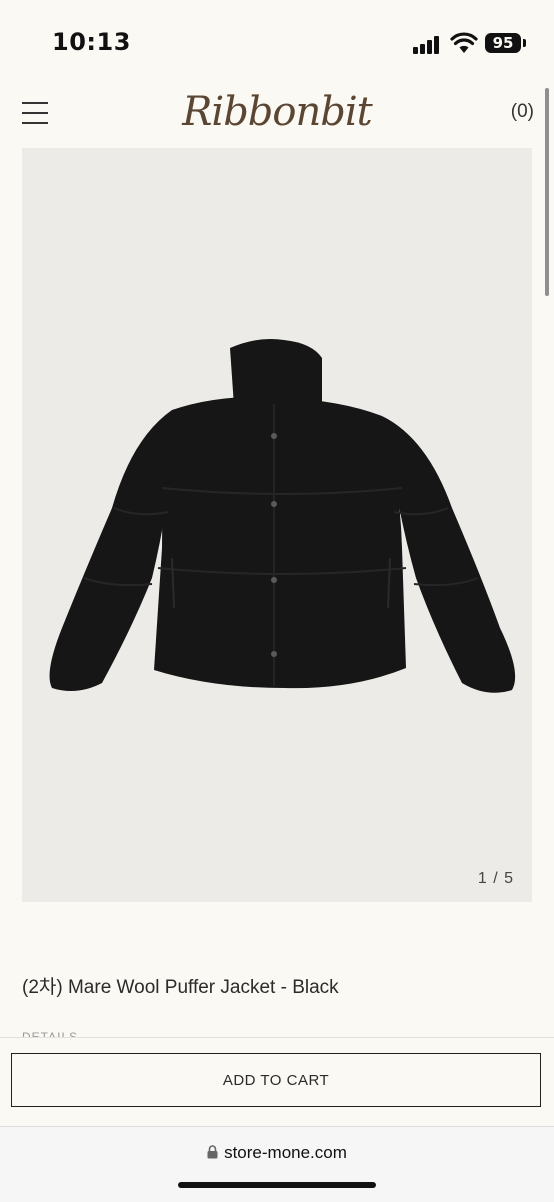 This screenshot has height=1202, width=554. I want to click on battery-tip, so click(524, 43).